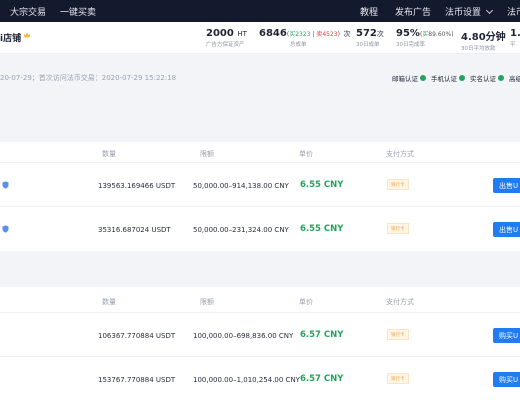 The height and width of the screenshot is (400, 520). Describe the element at coordinates (366, 33) in the screenshot. I see `stat-orders-30d-value: 572` at that location.